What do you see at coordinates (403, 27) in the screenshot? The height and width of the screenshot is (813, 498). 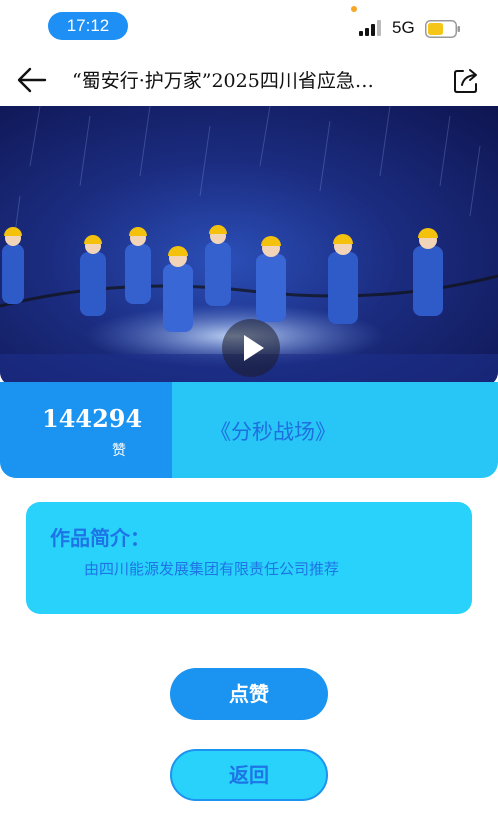 I see `network-type: 5G` at bounding box center [403, 27].